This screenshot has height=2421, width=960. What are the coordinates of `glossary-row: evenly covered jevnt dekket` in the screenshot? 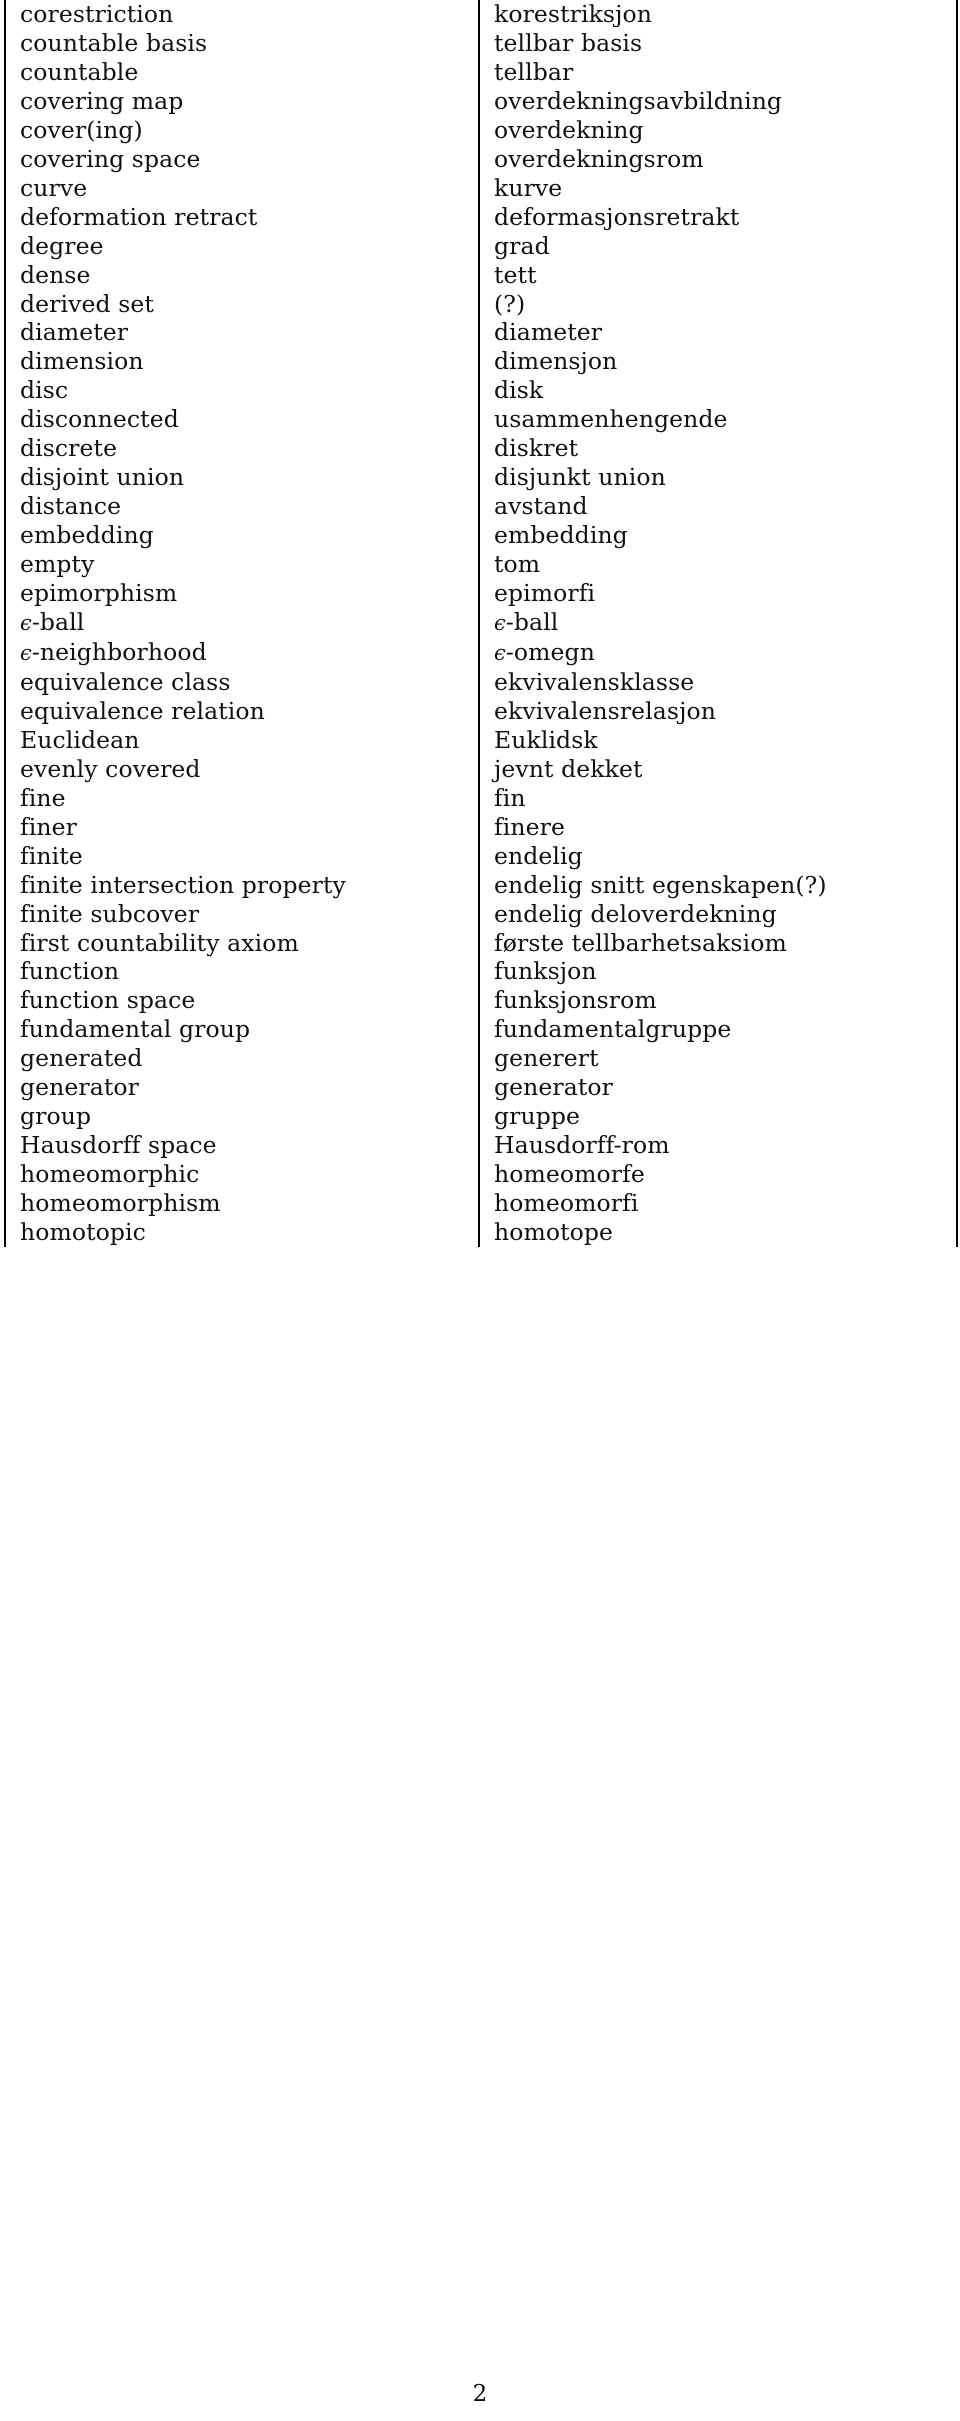 It's located at (481, 769).